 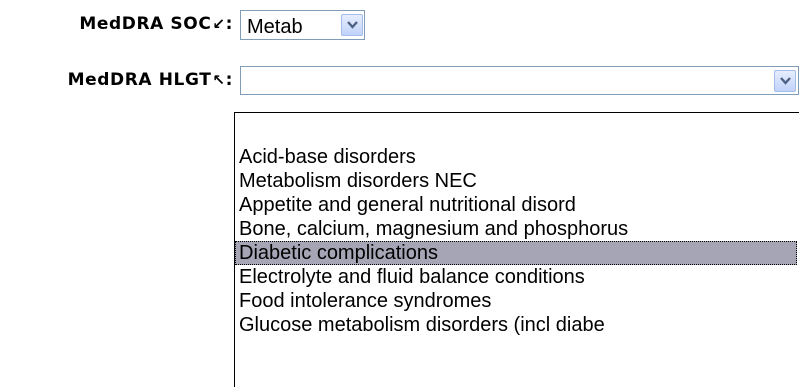 I want to click on hlgt-option: Appetite and general nutritional disord, so click(x=516, y=205).